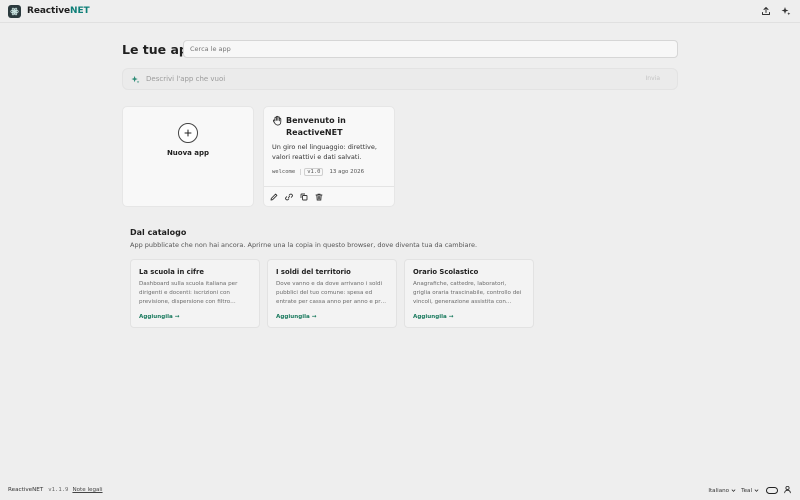 The width and height of the screenshot is (800, 500). I want to click on app-version-badge: v1.0, so click(314, 172).